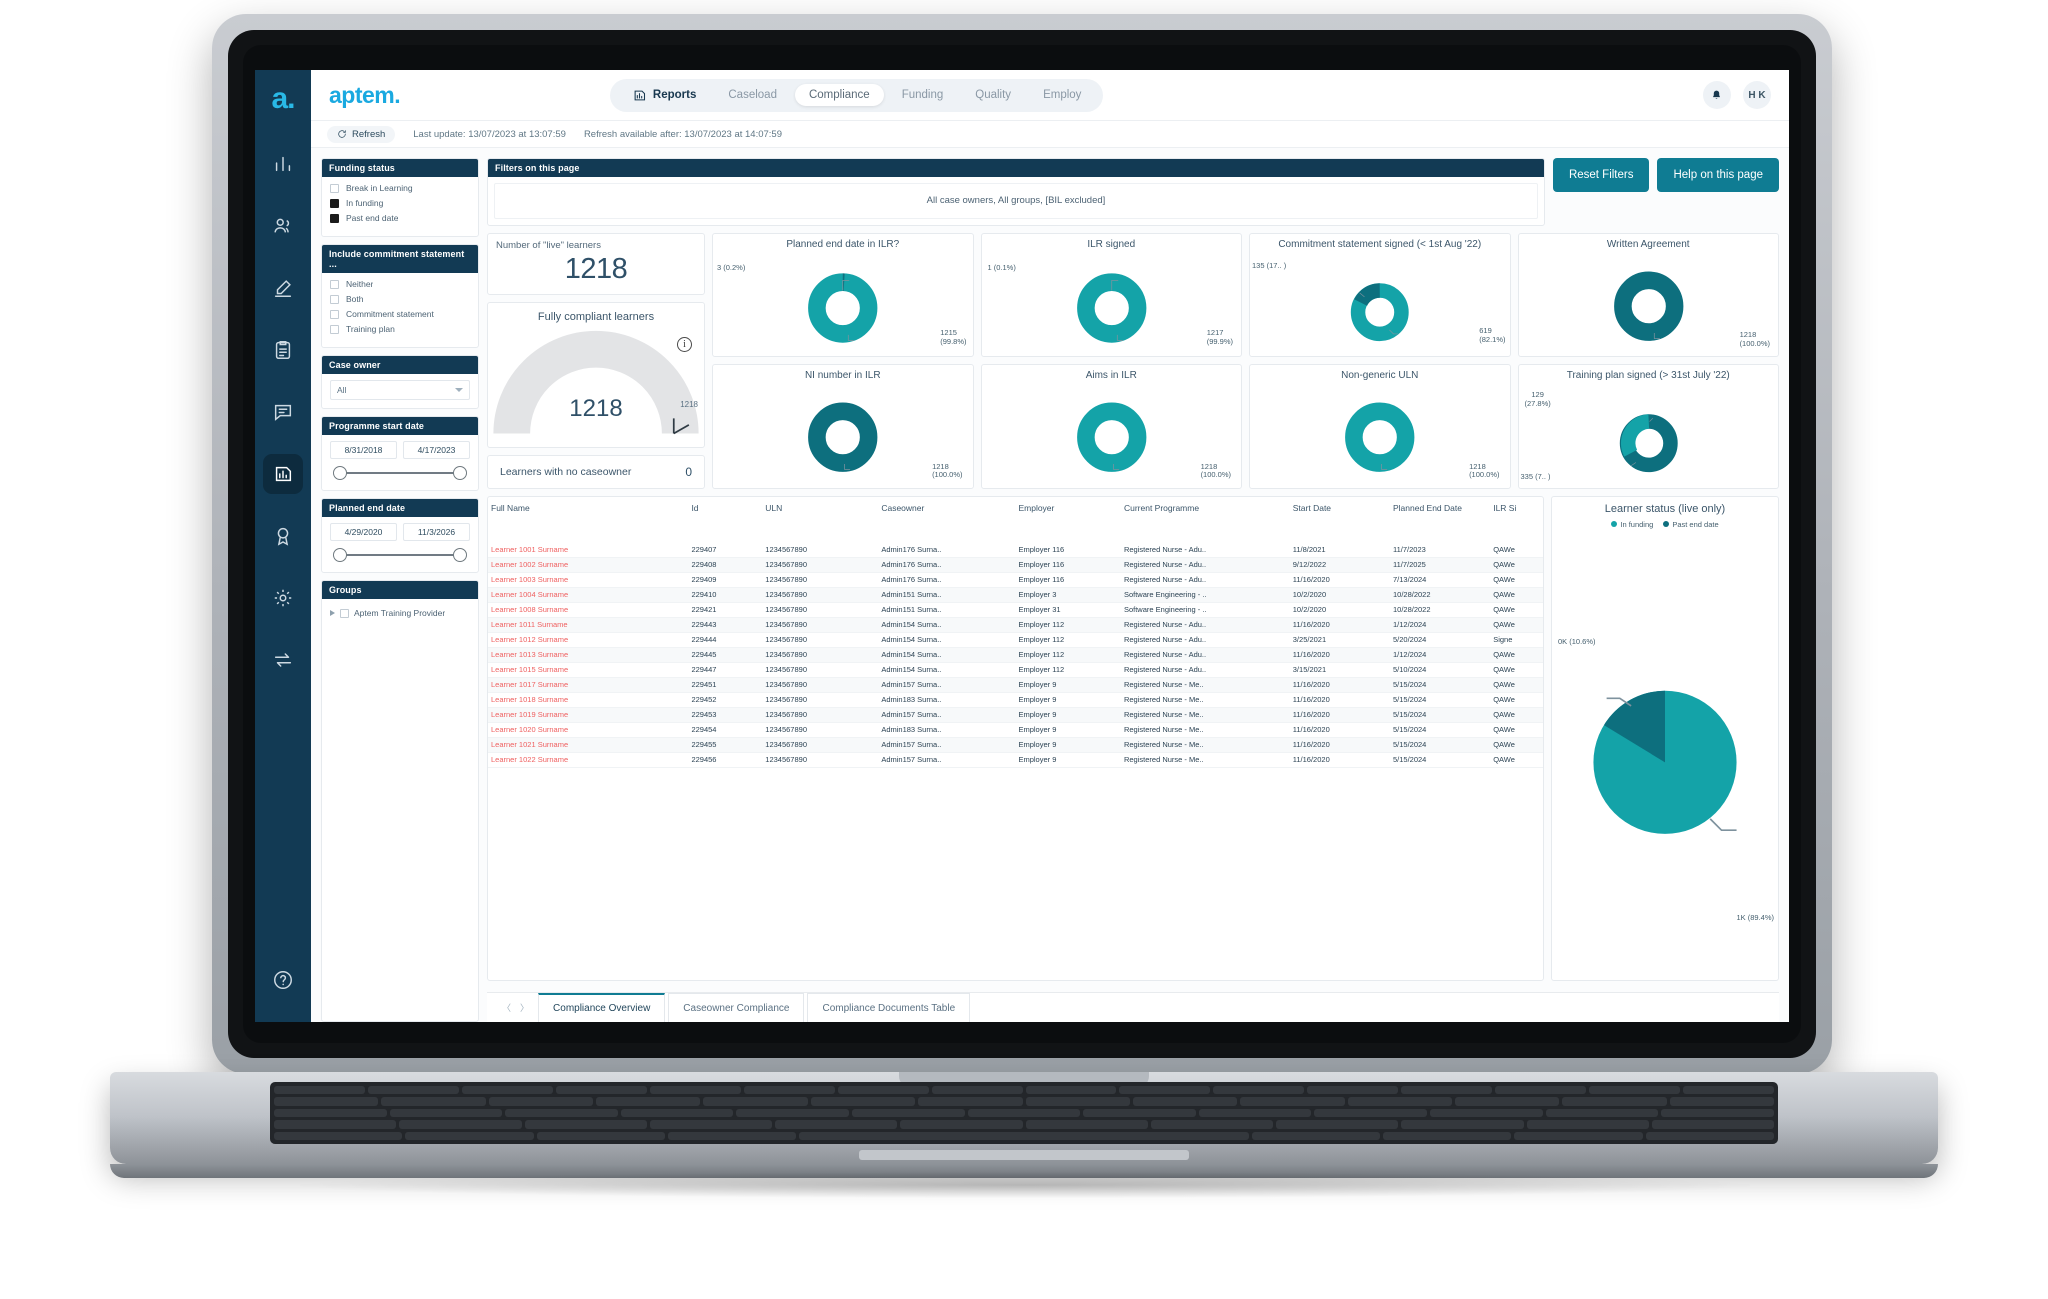 The image size is (2048, 1299). What do you see at coordinates (664, 95) in the screenshot?
I see `nav-reports: Reports` at bounding box center [664, 95].